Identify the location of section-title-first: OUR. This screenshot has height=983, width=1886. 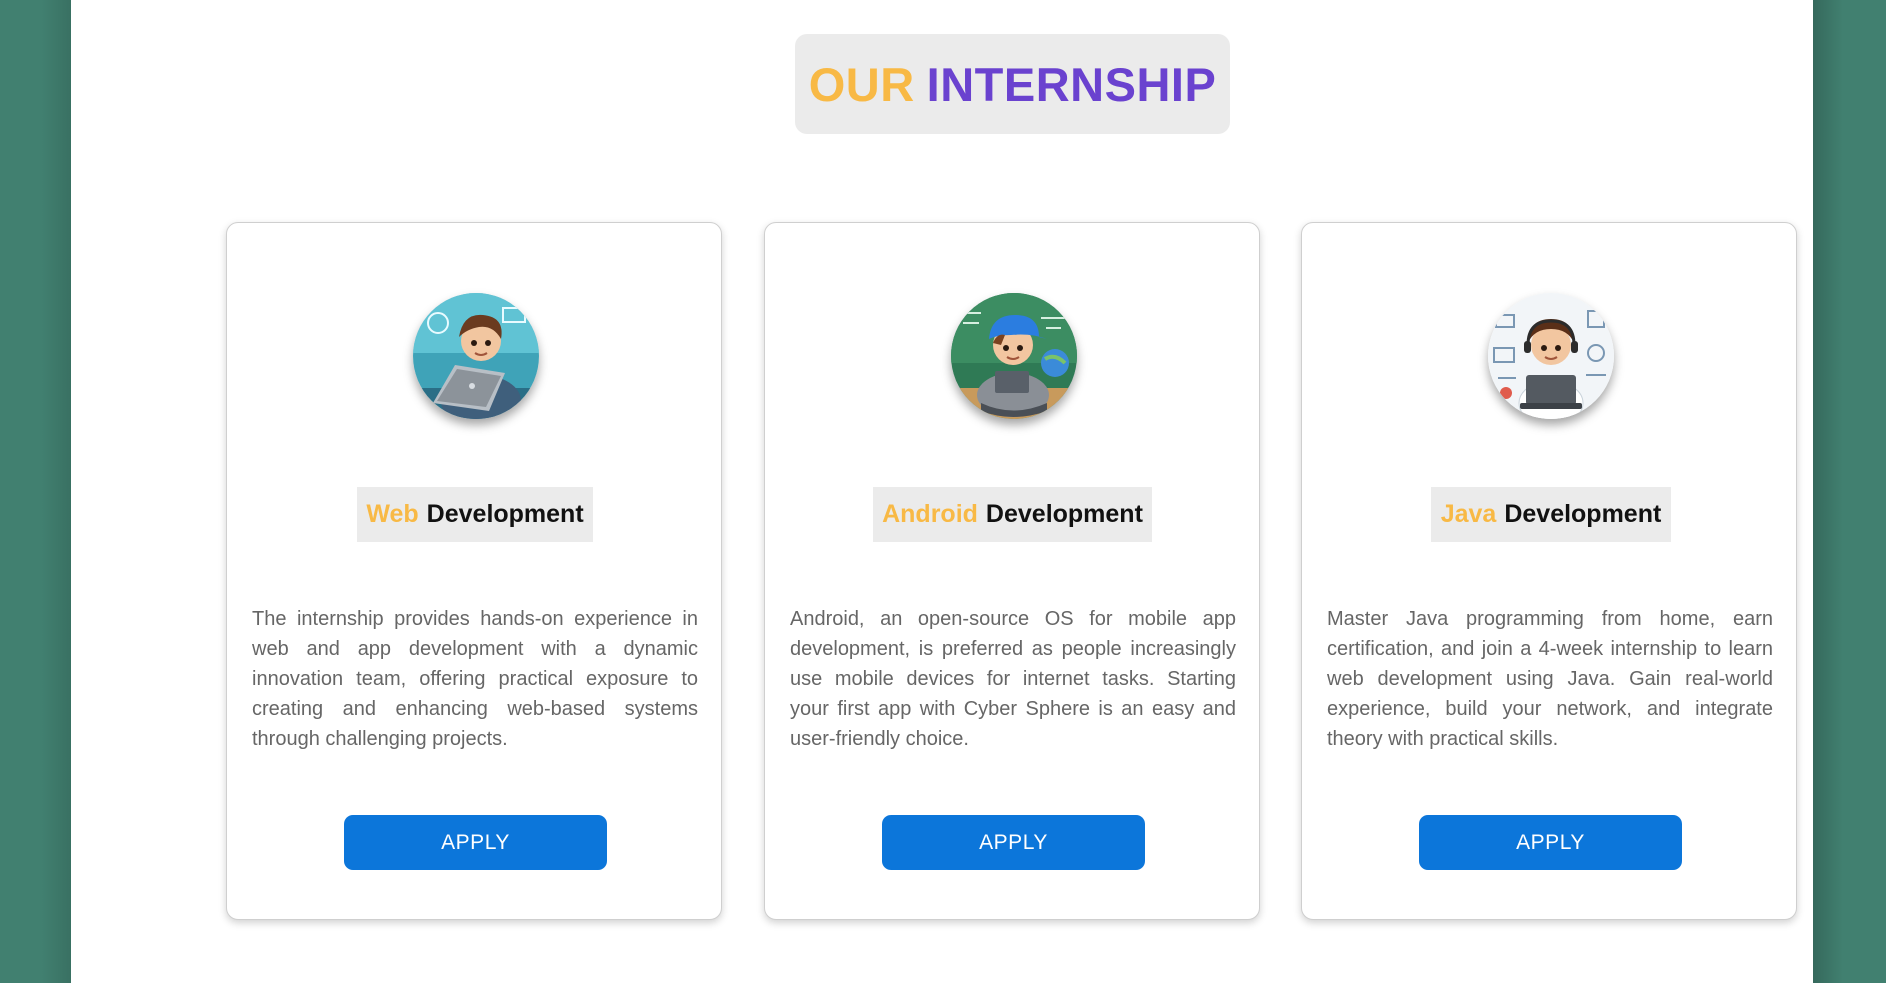
(861, 84).